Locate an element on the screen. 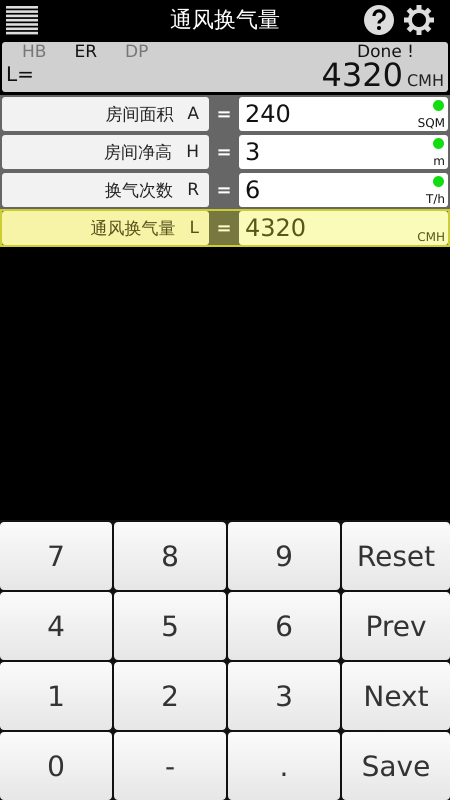 This screenshot has width=450, height=800. keypad-key: Next is located at coordinates (396, 696).